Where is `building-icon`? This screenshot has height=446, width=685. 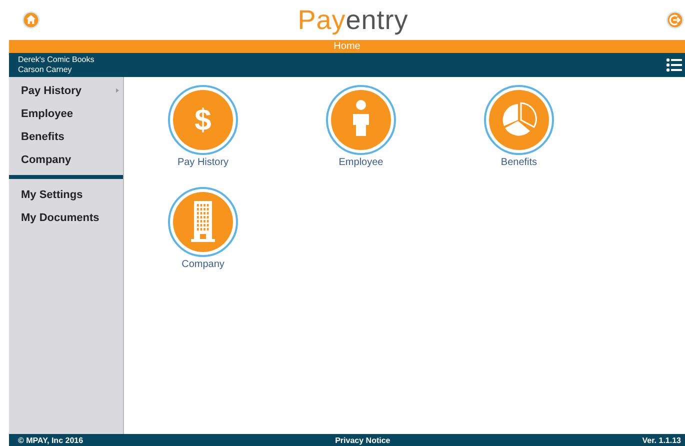 building-icon is located at coordinates (203, 222).